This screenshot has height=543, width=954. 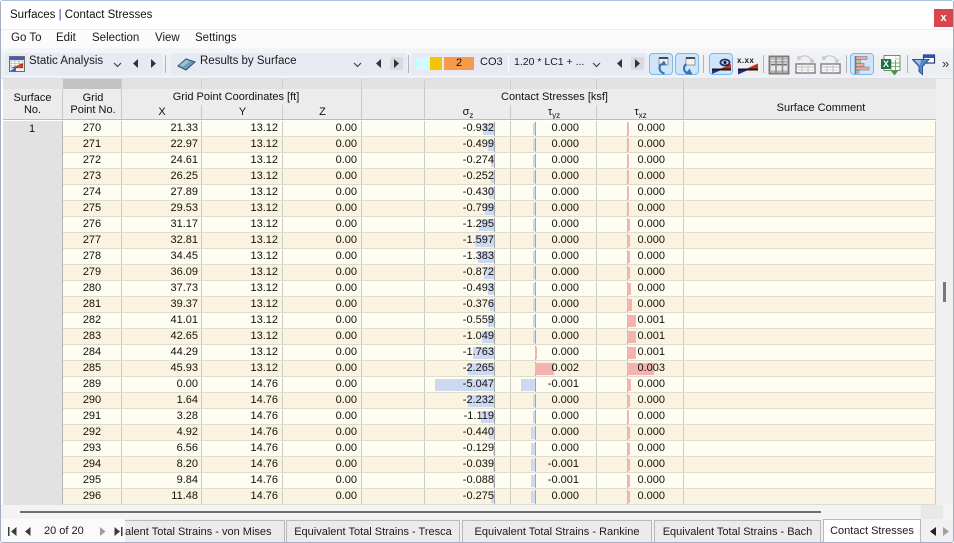 What do you see at coordinates (886, 64) in the screenshot?
I see `svg-text: X` at bounding box center [886, 64].